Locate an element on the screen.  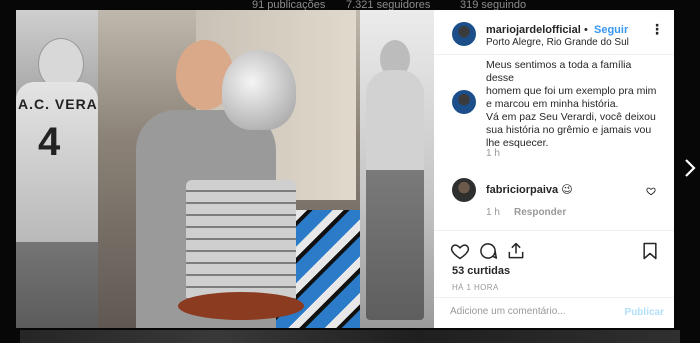
trophy-graphic is located at coordinates (259, 90).